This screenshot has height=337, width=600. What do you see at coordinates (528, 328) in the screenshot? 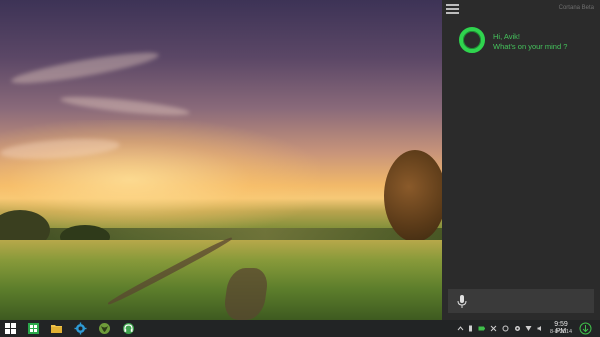
I see `network-icon` at bounding box center [528, 328].